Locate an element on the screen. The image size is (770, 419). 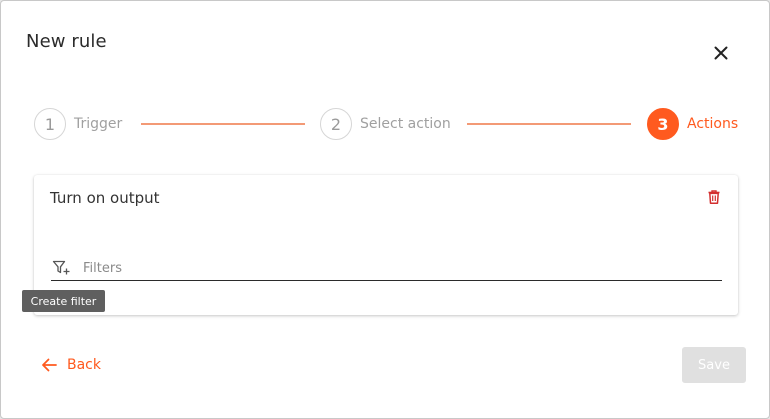
back-label: Back is located at coordinates (84, 365).